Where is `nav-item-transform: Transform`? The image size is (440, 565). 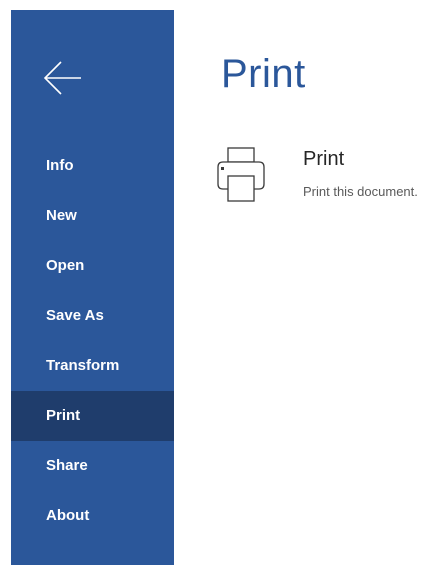
nav-item-transform: Transform is located at coordinates (92, 366).